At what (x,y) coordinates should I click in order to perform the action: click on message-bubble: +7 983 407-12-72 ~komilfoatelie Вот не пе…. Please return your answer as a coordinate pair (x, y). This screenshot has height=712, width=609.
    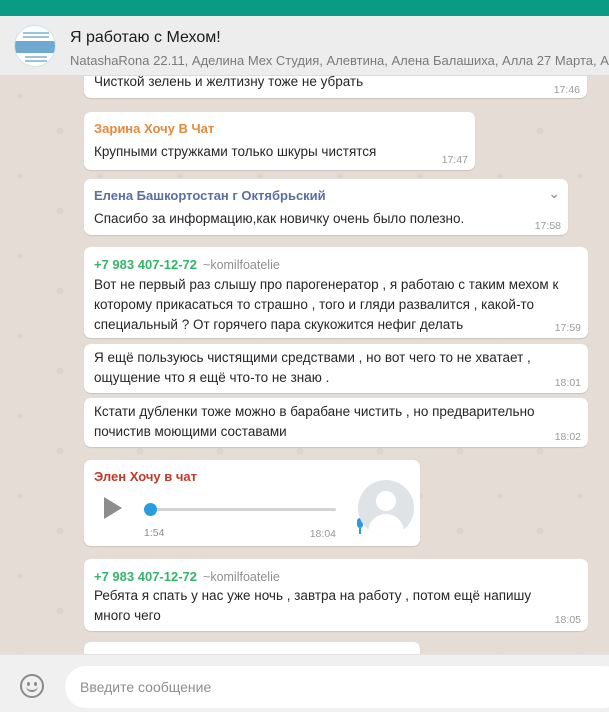
    Looking at the image, I should click on (336, 292).